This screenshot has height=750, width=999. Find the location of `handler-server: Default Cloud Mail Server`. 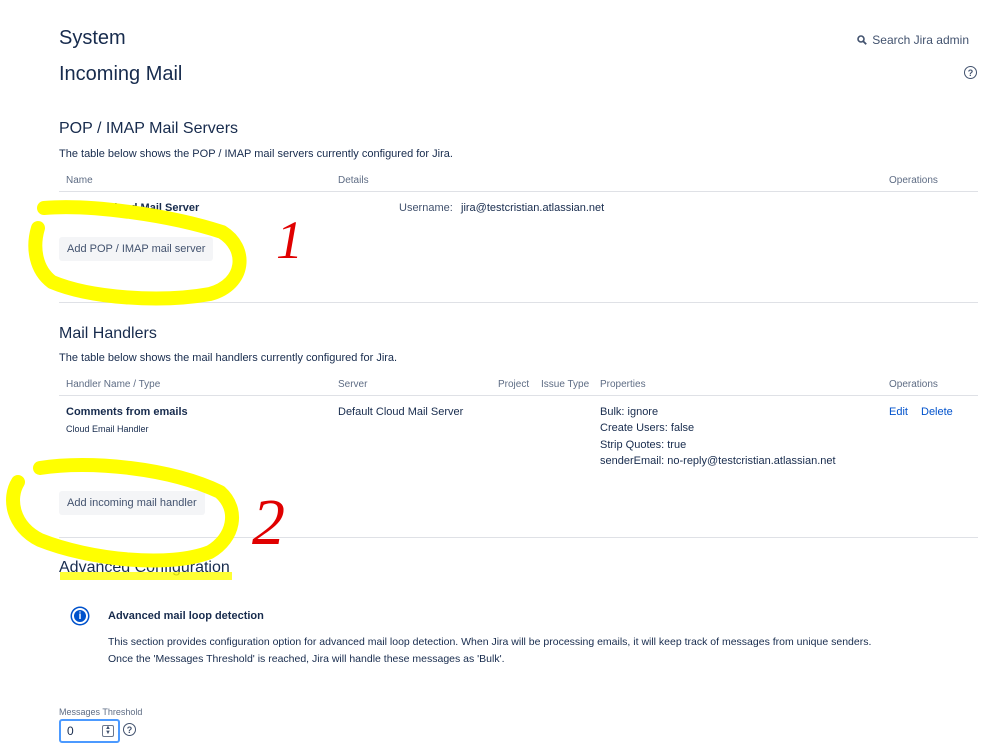

handler-server: Default Cloud Mail Server is located at coordinates (401, 412).